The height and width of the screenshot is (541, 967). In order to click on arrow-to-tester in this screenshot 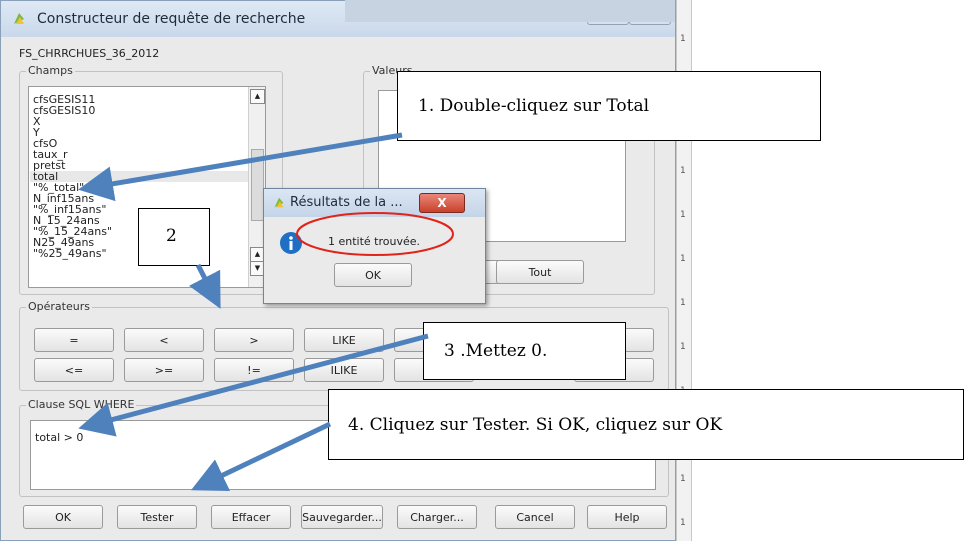, I will do `click(261, 456)`.